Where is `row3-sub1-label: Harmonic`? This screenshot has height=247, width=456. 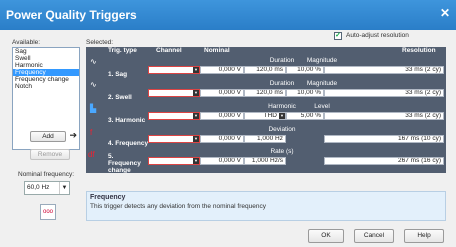
row3-sub1-label: Harmonic is located at coordinates (282, 106).